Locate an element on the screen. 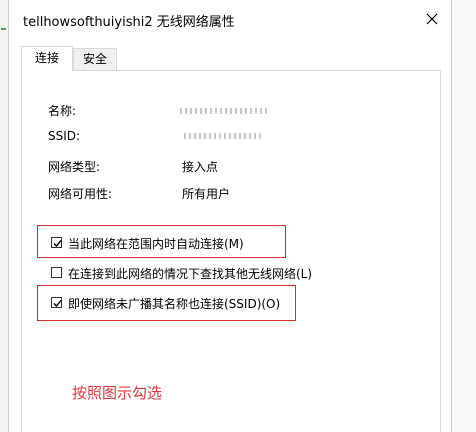 This screenshot has width=476, height=432. property-label-name: 名称: is located at coordinates (62, 111).